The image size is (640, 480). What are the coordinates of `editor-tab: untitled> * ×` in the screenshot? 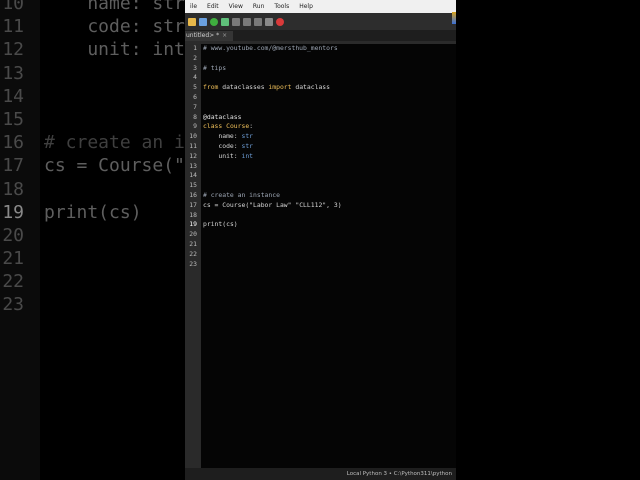 It's located at (209, 36).